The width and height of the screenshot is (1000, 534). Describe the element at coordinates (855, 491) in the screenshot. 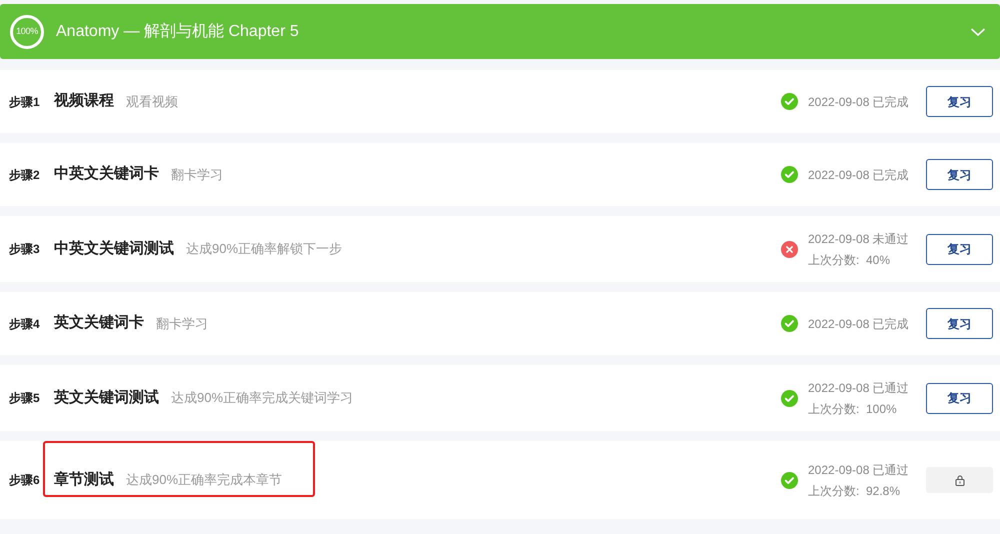

I see `score-text: 上次分数: 92.8%` at that location.